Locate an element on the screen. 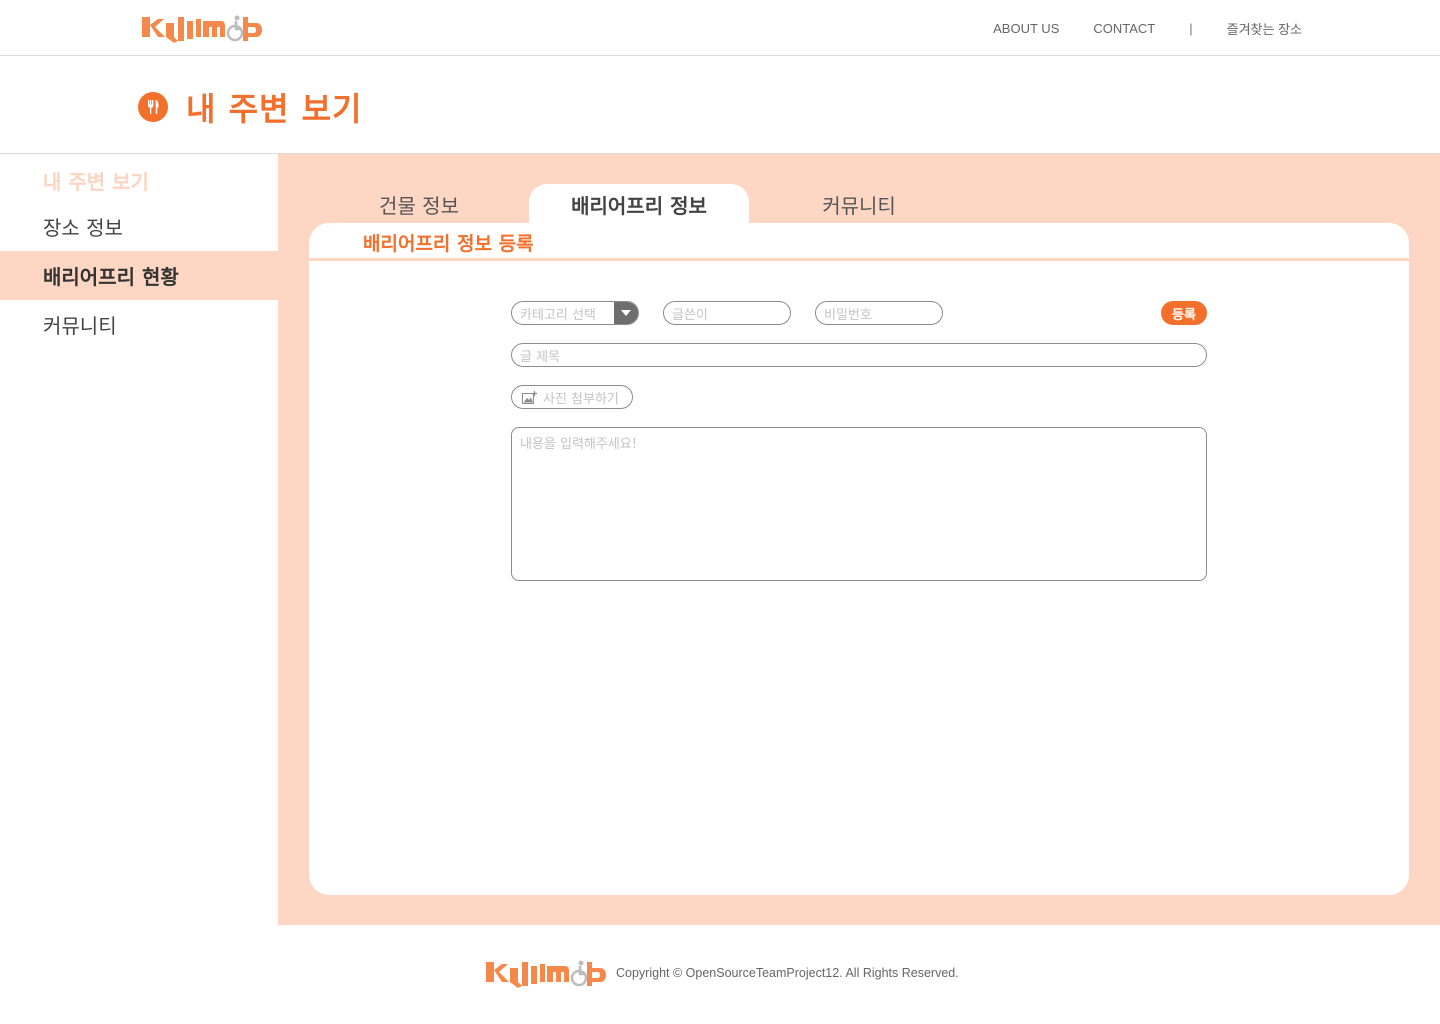 The image size is (1440, 1024). top-nav: ABOUT US CONTACT | 즐겨찾는 장소 is located at coordinates (1147, 28).